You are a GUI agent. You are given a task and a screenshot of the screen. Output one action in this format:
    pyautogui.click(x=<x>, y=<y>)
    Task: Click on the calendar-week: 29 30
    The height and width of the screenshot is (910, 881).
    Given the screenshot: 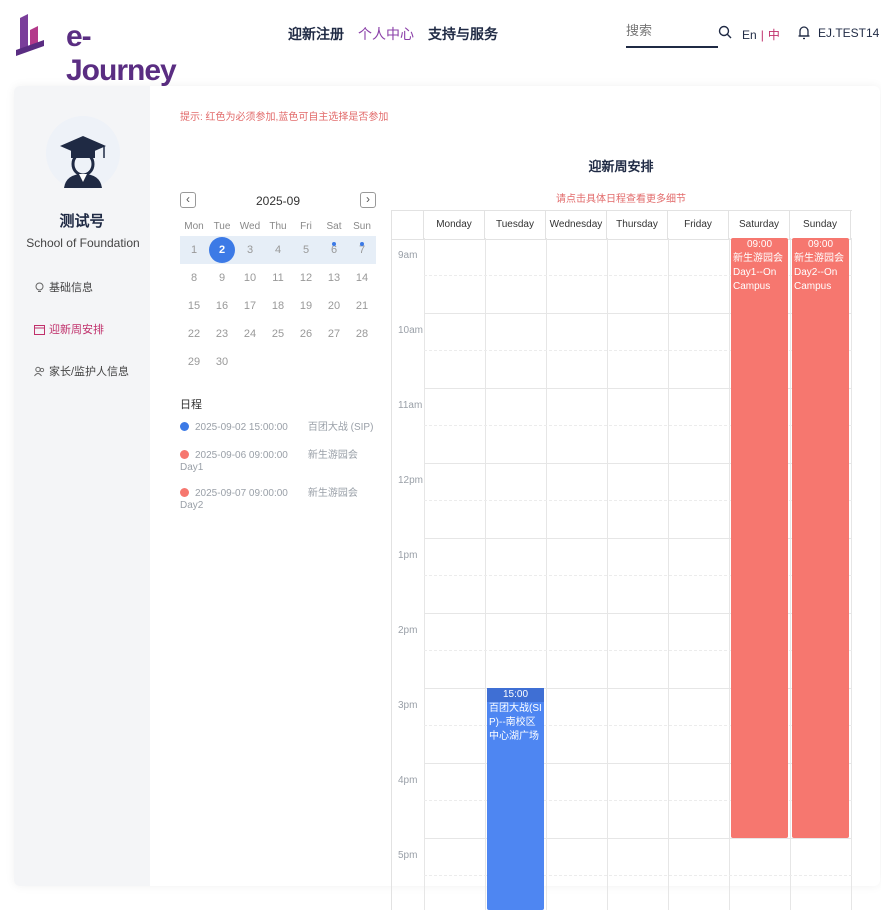 What is the action you would take?
    pyautogui.click(x=278, y=362)
    